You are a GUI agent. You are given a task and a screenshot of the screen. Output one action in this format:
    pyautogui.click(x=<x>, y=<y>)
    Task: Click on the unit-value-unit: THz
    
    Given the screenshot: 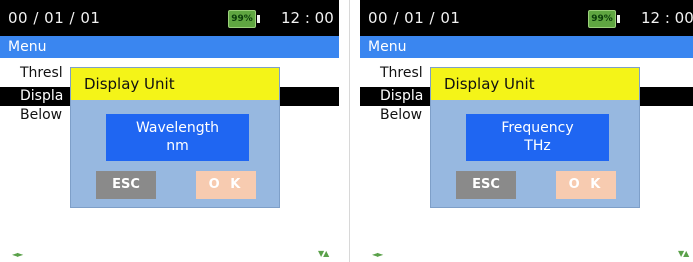 What is the action you would take?
    pyautogui.click(x=537, y=146)
    